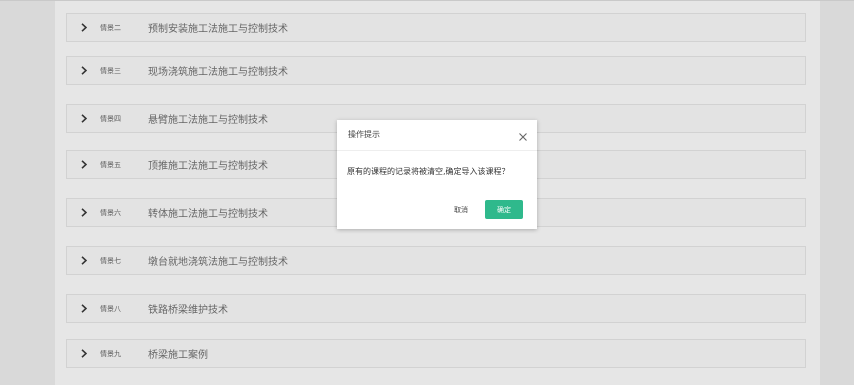 This screenshot has width=854, height=385. What do you see at coordinates (461, 210) in the screenshot?
I see `cancel-button: 取消` at bounding box center [461, 210].